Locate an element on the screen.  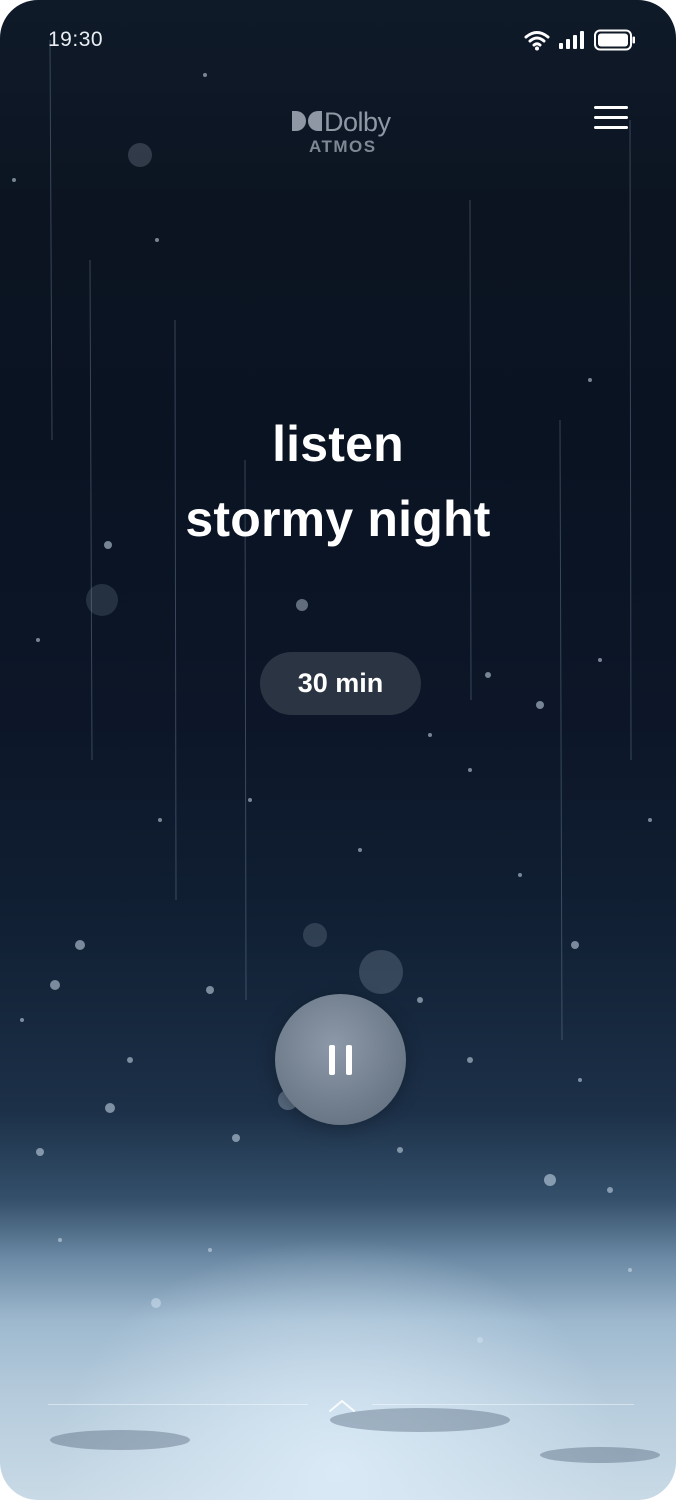
signal-icon is located at coordinates (571, 40).